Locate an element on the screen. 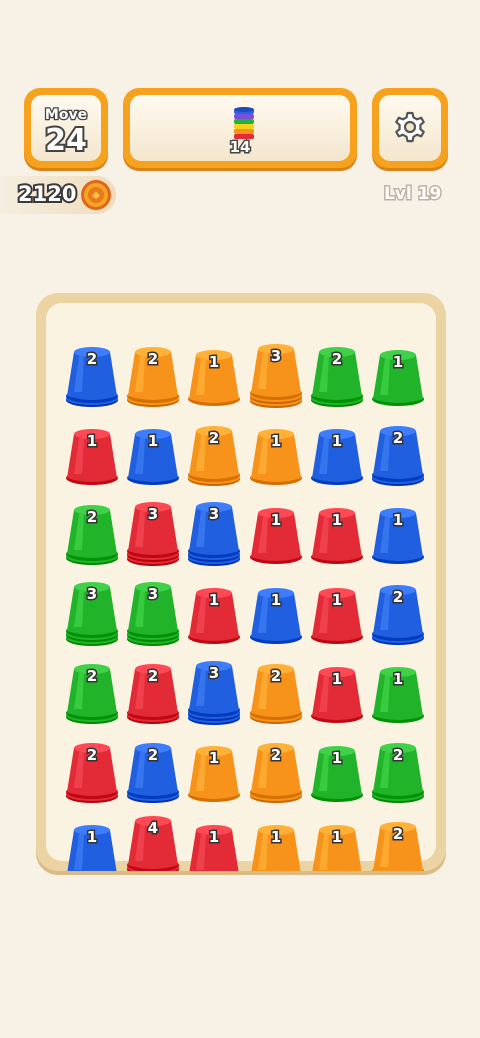  move-value: 24 is located at coordinates (66, 140).